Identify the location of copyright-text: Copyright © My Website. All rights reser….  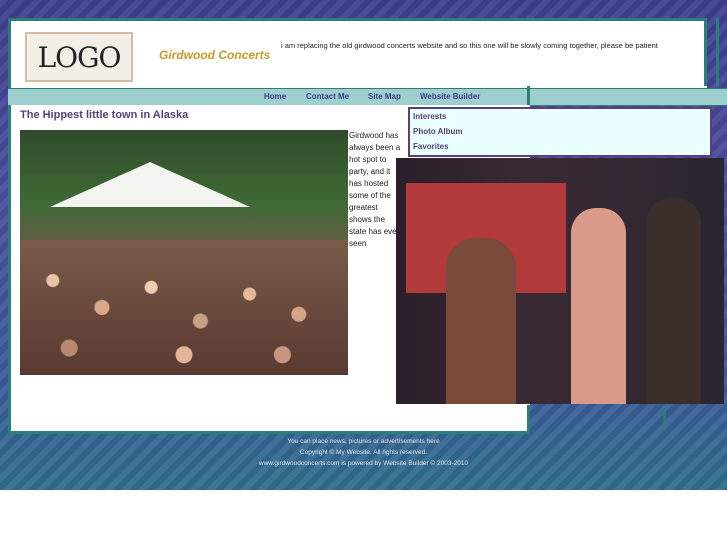
(363, 452).